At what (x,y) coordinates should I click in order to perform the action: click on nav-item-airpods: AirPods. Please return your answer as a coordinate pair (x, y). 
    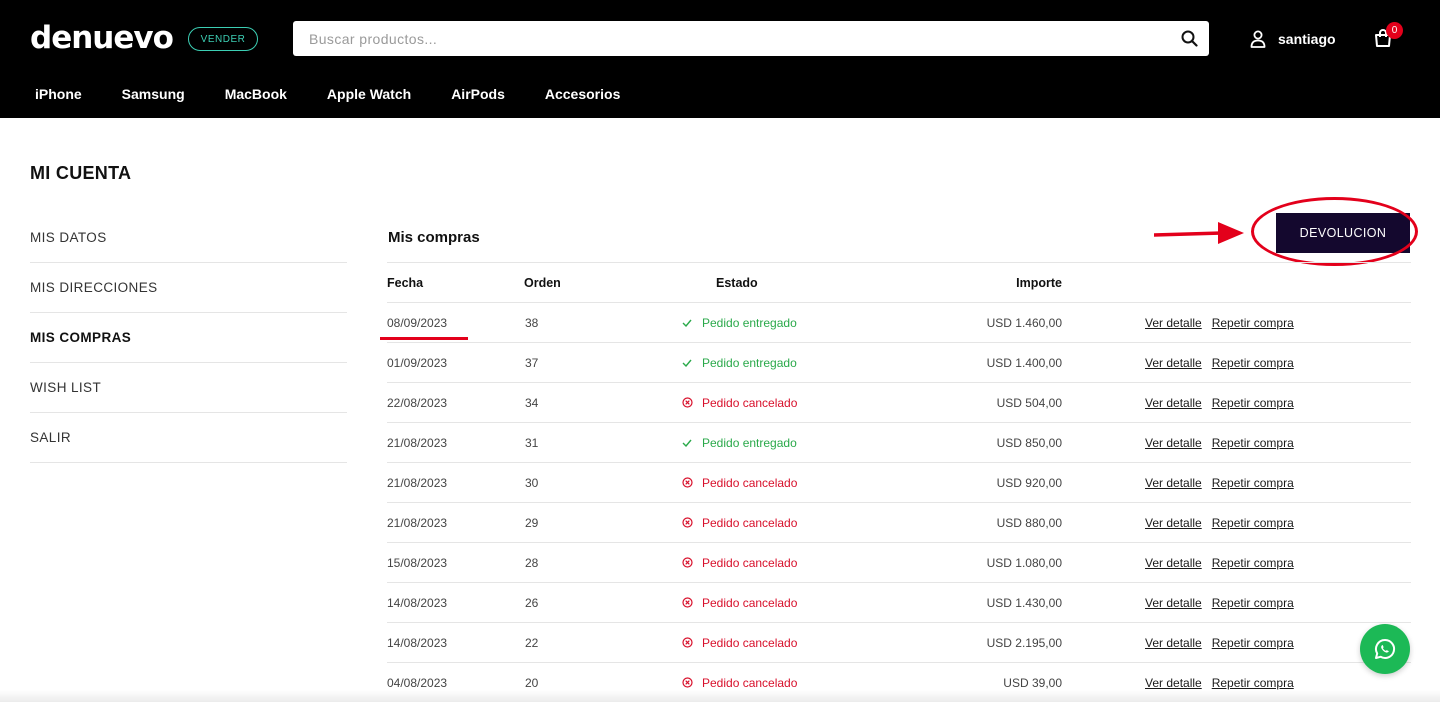
    Looking at the image, I should click on (478, 94).